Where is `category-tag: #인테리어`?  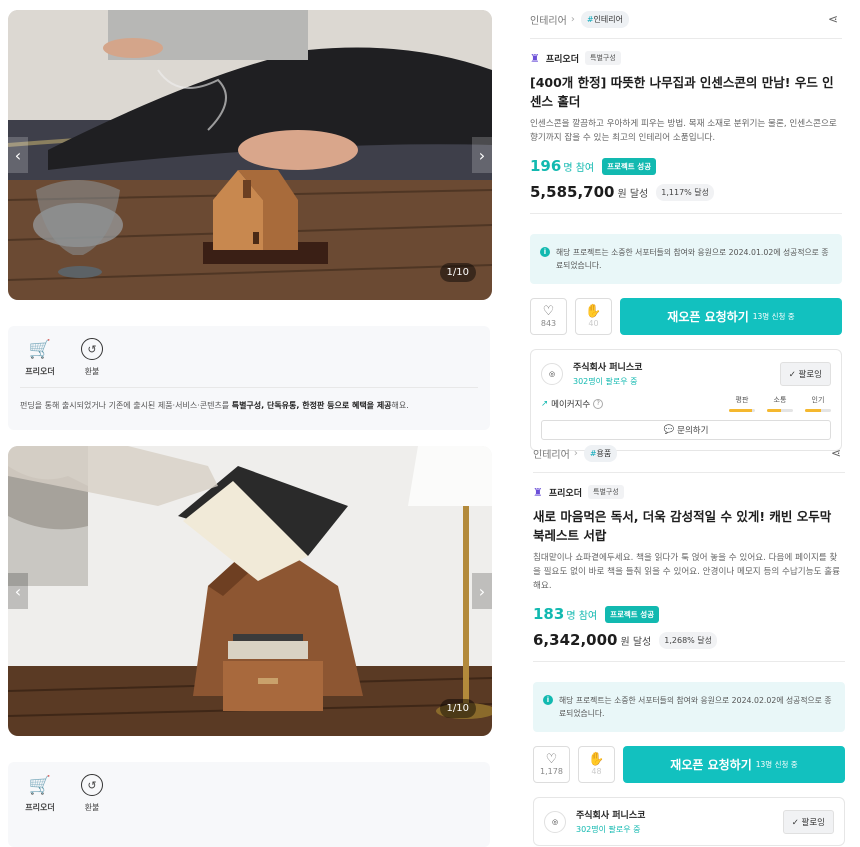 category-tag: #인테리어 is located at coordinates (604, 19).